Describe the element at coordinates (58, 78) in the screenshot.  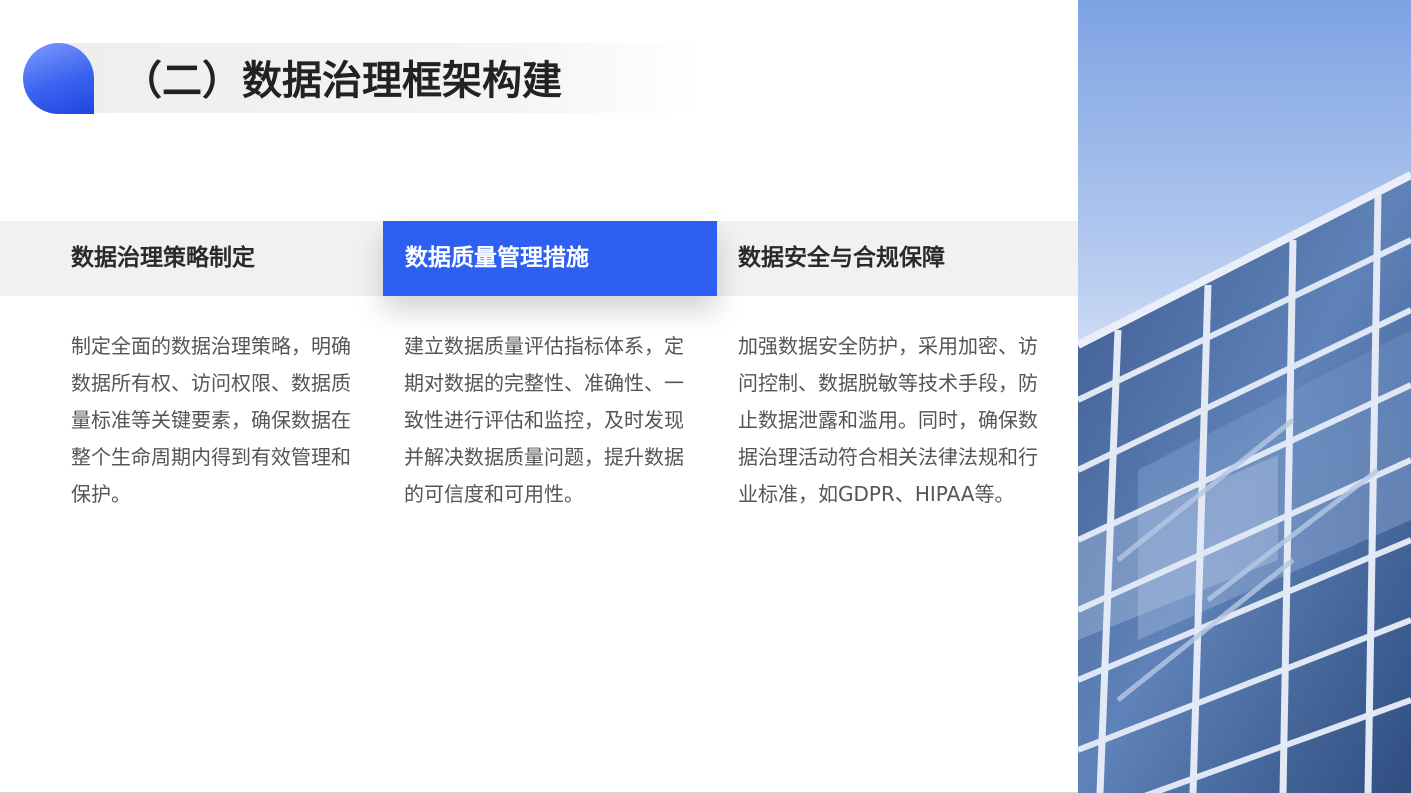
I see `title-badge-icon` at that location.